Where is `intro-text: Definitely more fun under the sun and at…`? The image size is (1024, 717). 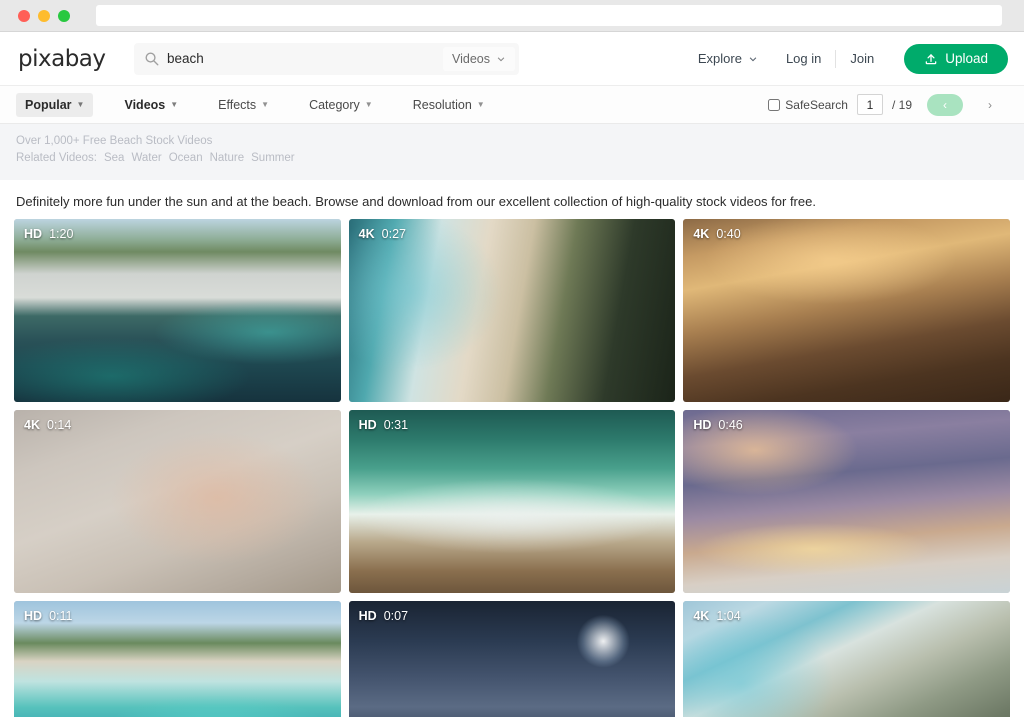
intro-text: Definitely more fun under the sun and at… is located at coordinates (512, 199).